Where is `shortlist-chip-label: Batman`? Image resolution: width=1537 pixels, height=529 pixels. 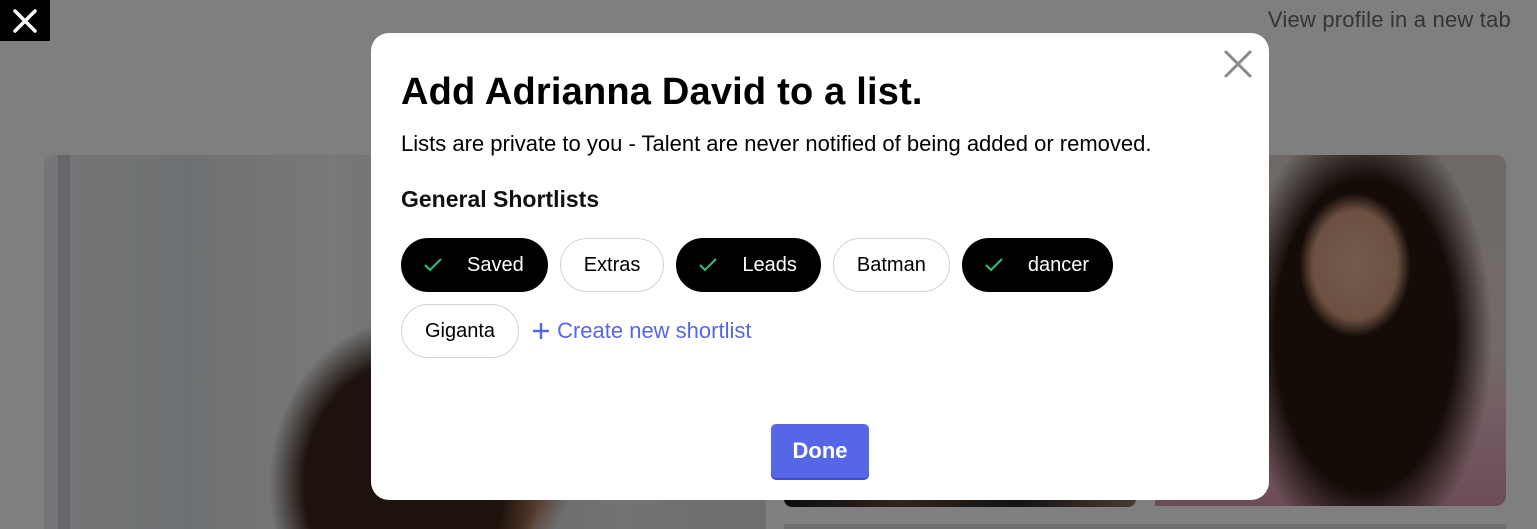 shortlist-chip-label: Batman is located at coordinates (891, 264).